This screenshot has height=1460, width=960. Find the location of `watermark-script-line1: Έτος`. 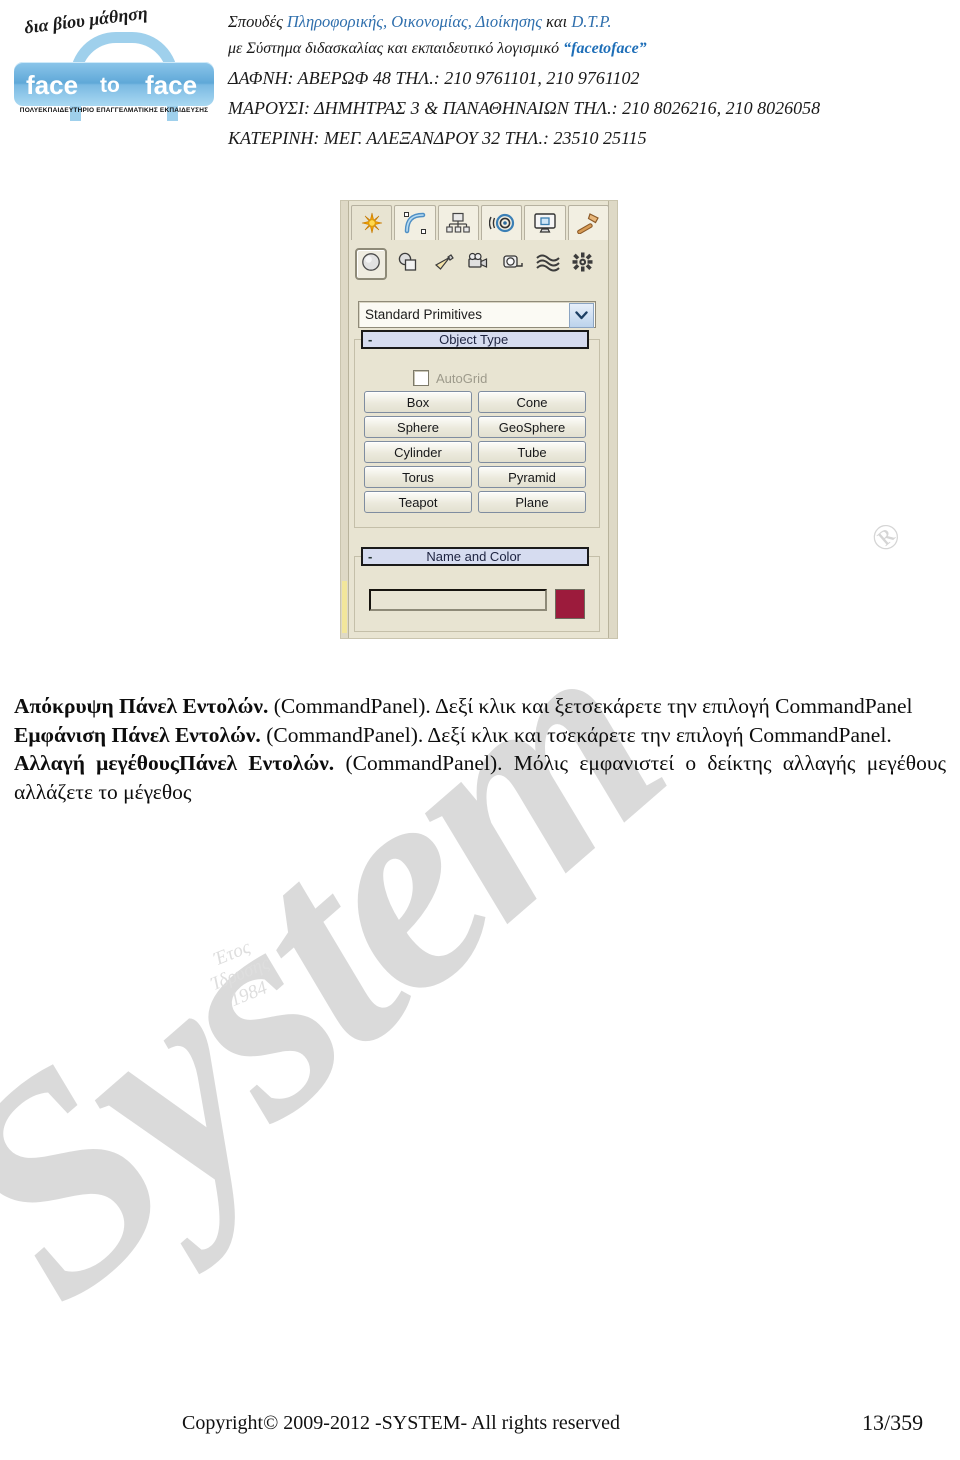

watermark-script-line1: Έτος is located at coordinates (232, 953).